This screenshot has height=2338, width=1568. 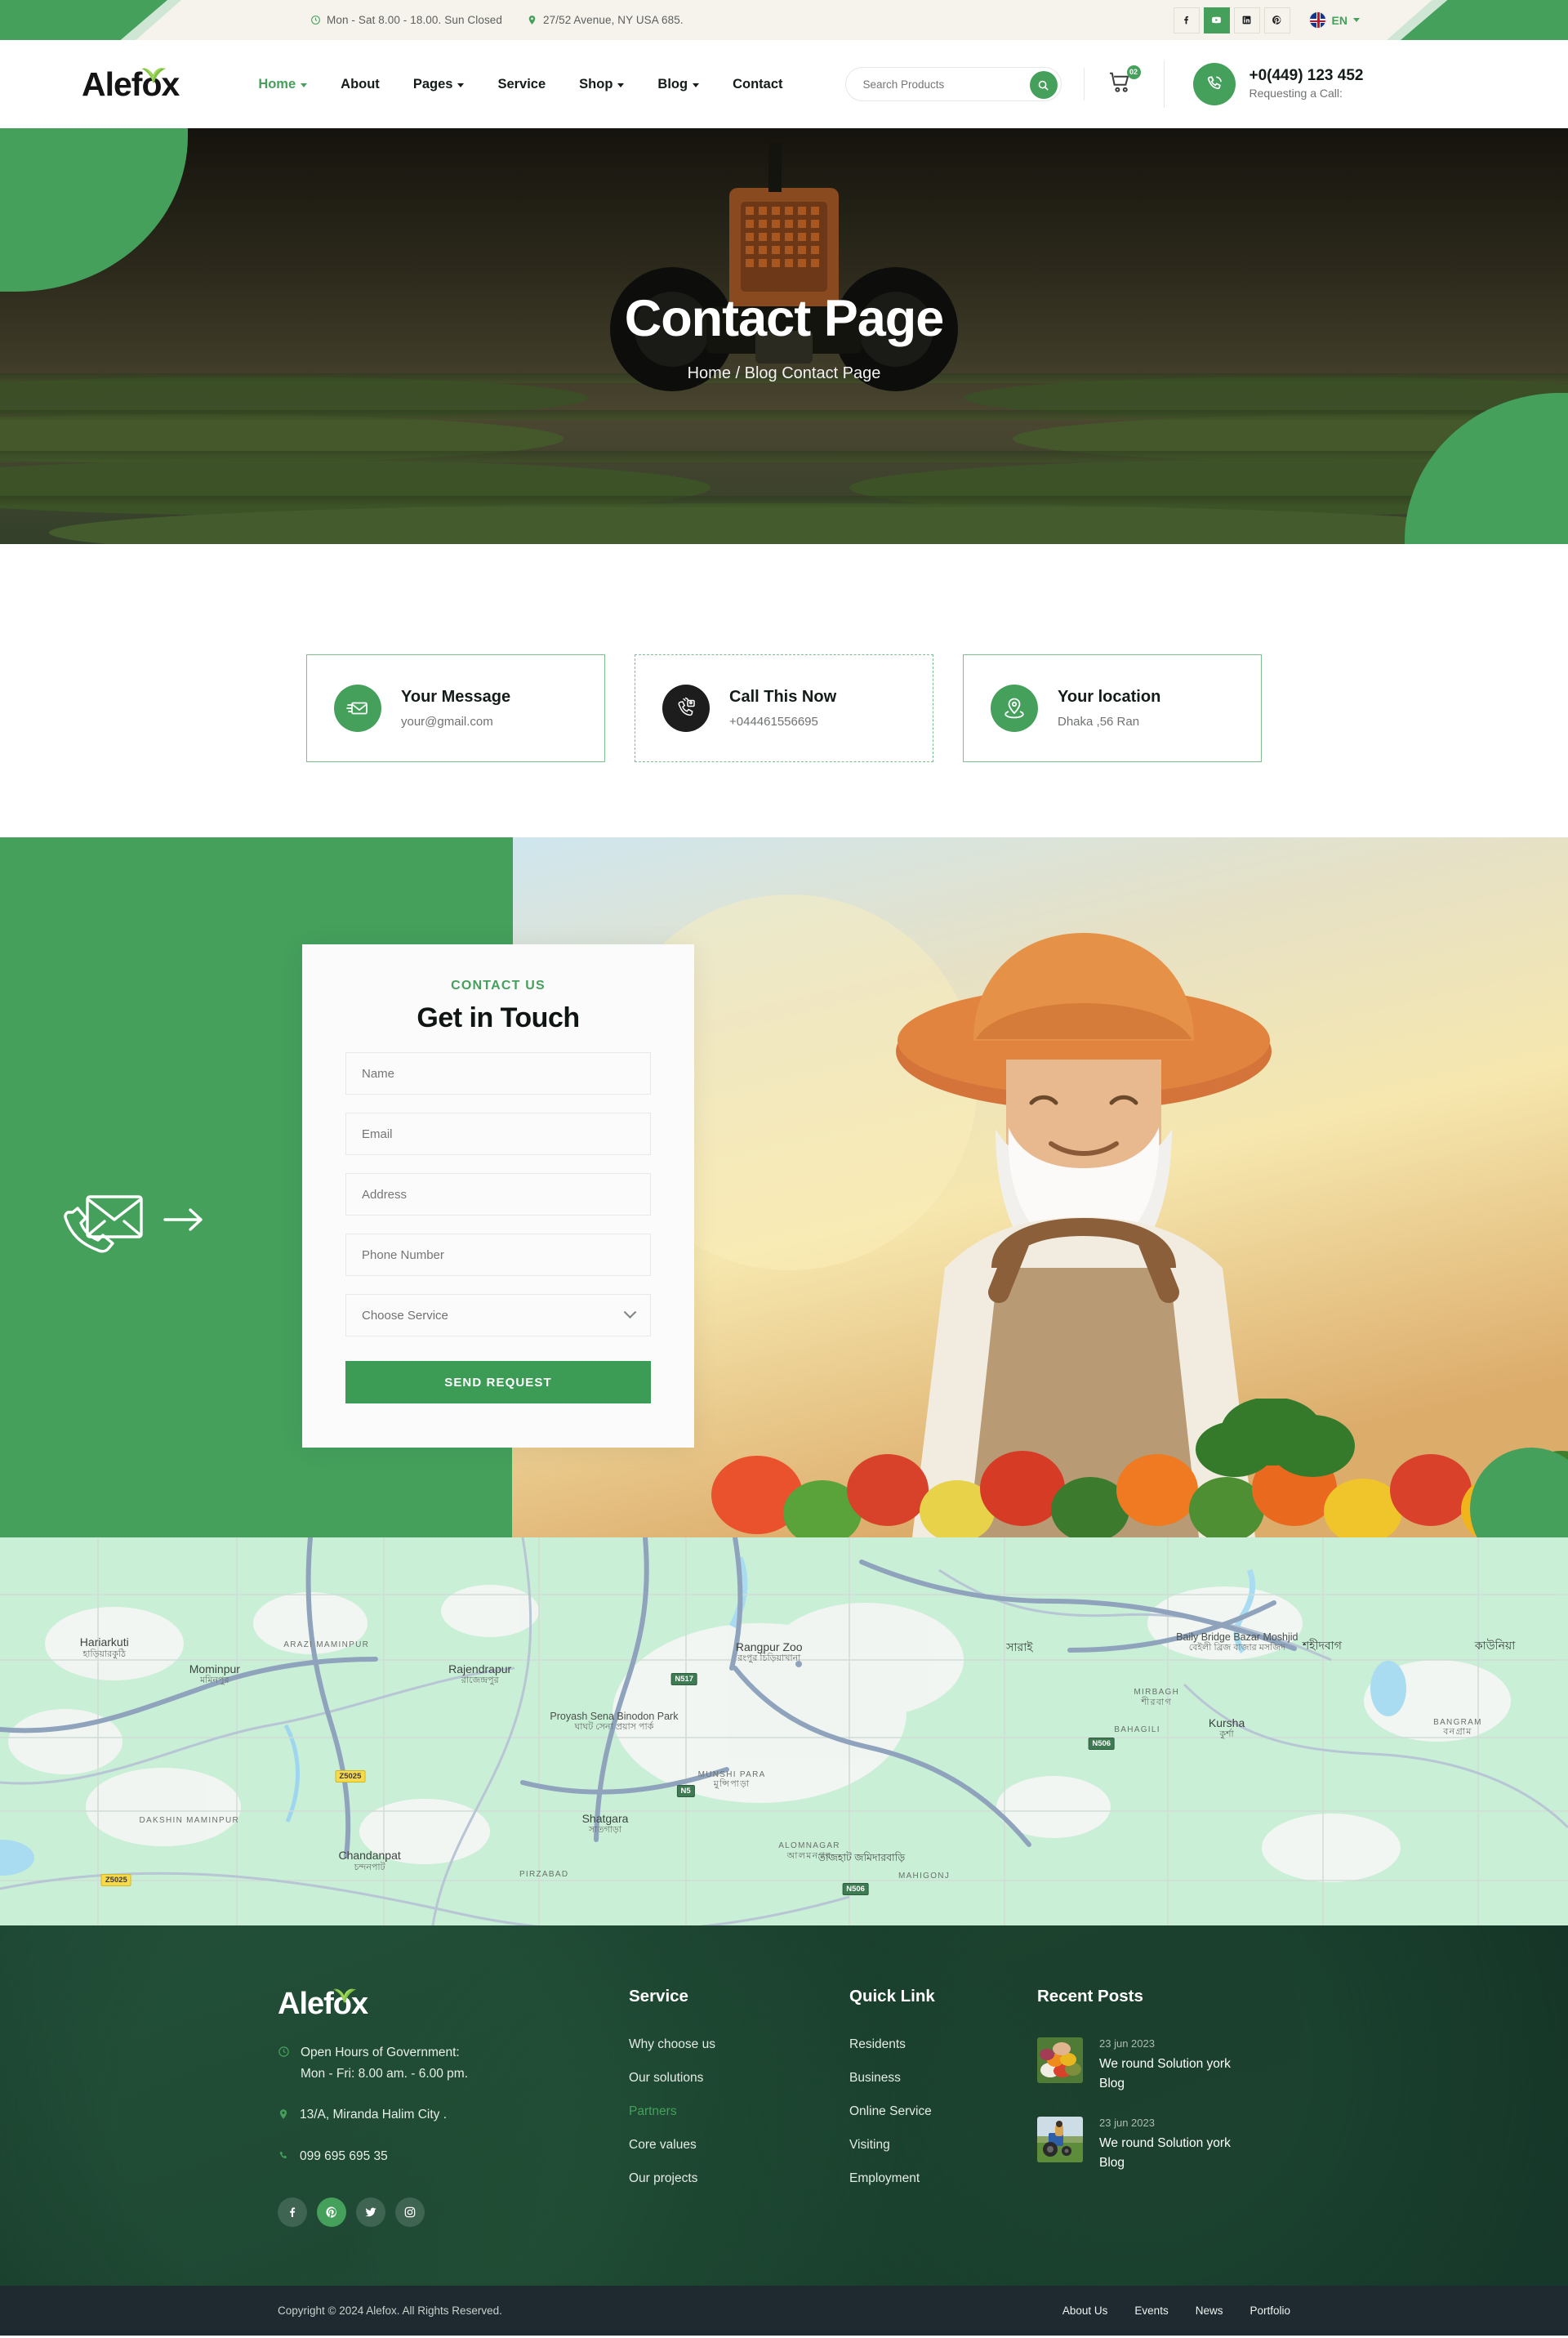 I want to click on footer-socials, so click(x=453, y=2212).